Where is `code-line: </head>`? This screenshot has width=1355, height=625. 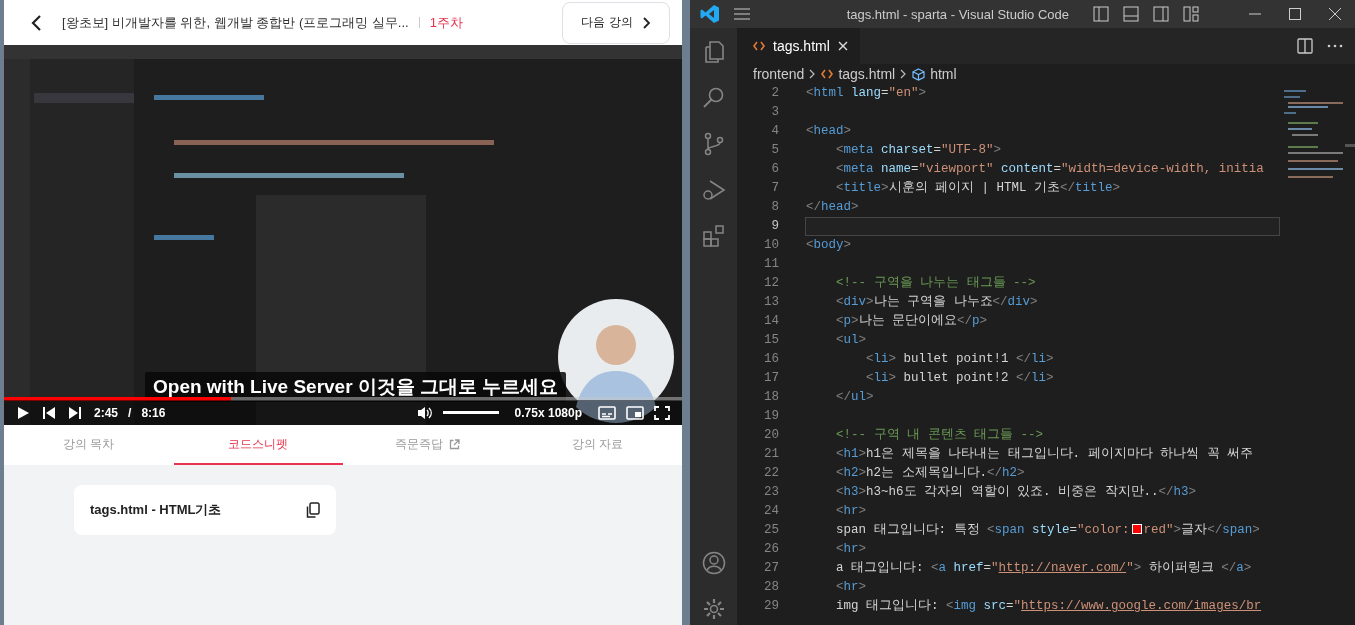
code-line: </head> is located at coordinates (832, 207).